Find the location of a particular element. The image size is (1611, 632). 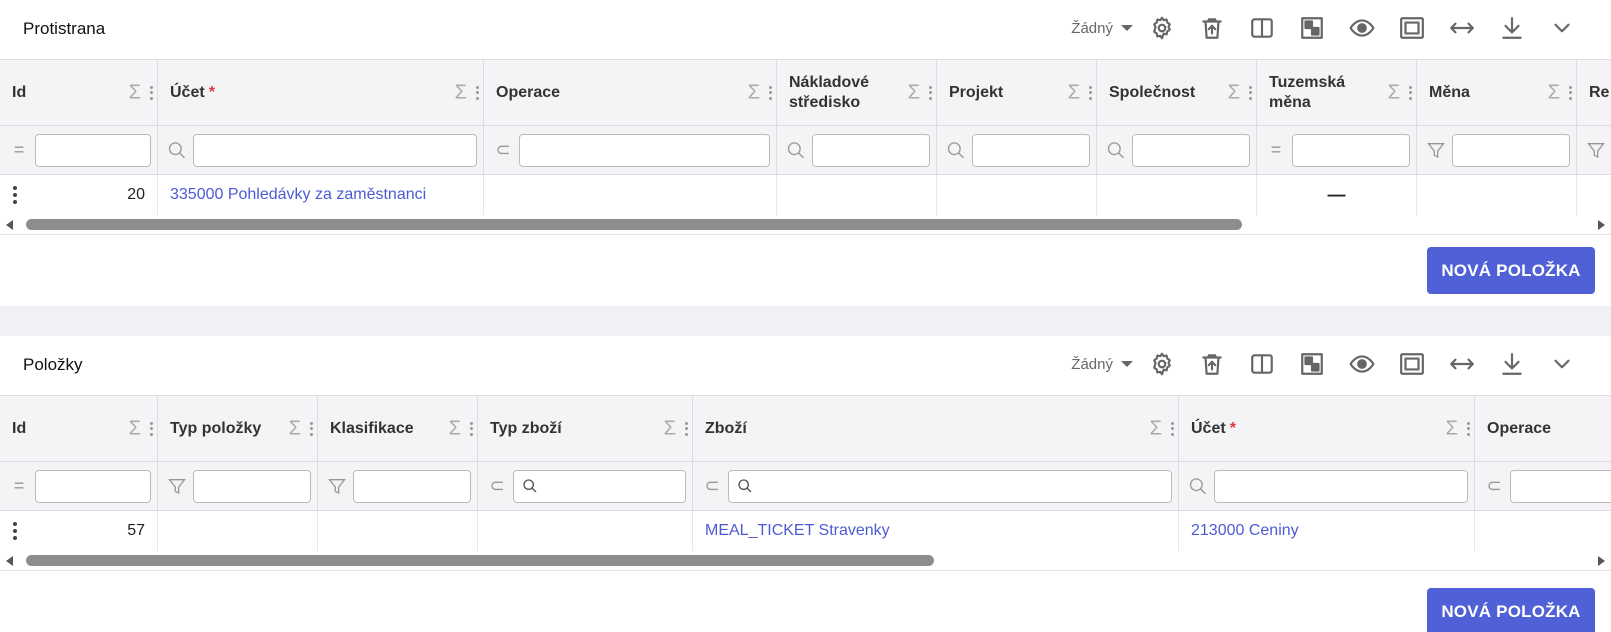

filter-input-spolecnost is located at coordinates (1191, 150).